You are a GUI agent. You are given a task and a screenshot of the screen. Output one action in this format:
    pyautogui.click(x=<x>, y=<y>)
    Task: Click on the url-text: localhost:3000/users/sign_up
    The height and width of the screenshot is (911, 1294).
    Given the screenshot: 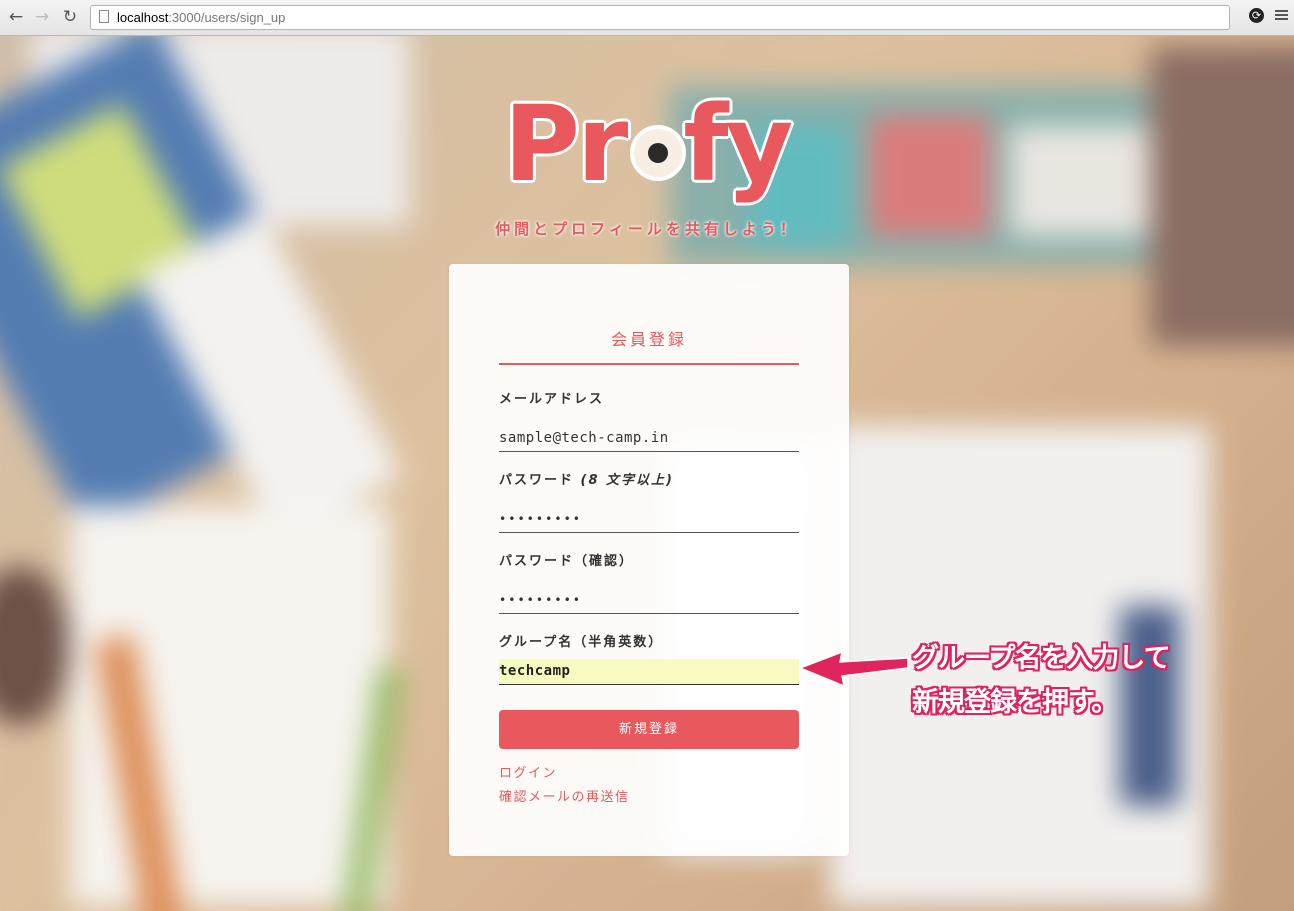 What is the action you would take?
    pyautogui.click(x=201, y=17)
    